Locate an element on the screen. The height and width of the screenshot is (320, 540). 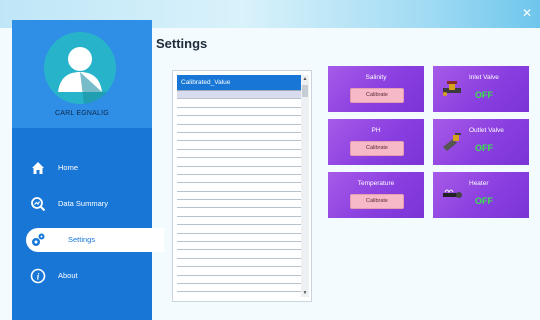
card-title: Temperature is located at coordinates (376, 183).